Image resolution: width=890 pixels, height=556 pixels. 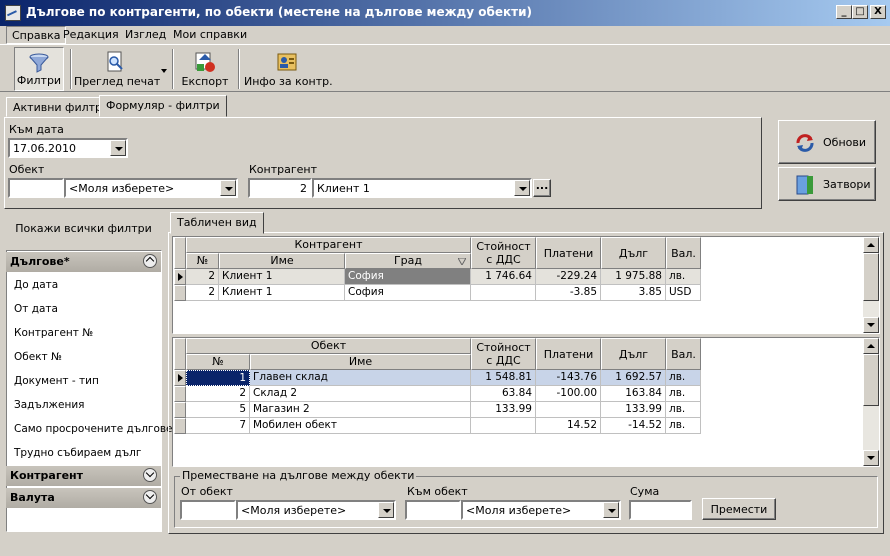 I want to click on object-chevron-down-icon, so click(x=228, y=188).